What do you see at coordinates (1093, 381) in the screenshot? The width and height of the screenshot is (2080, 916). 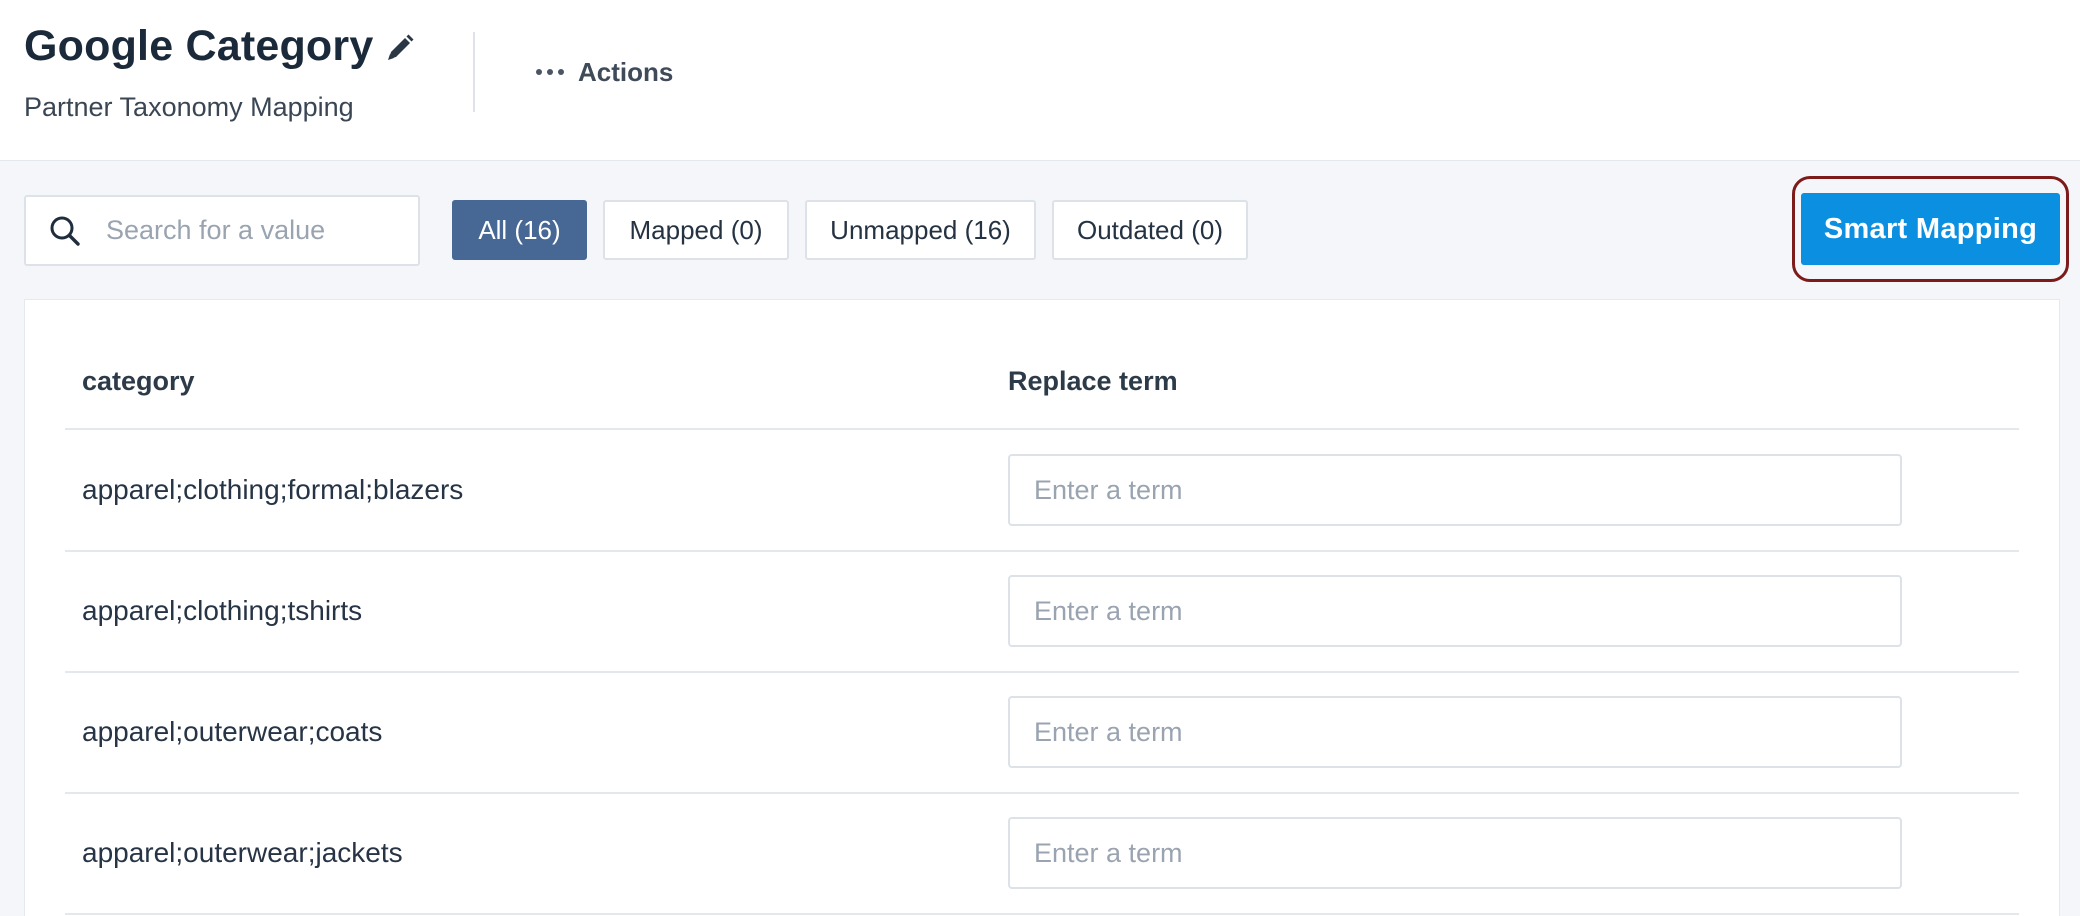 I see `column-header-replace-term: Replace term` at bounding box center [1093, 381].